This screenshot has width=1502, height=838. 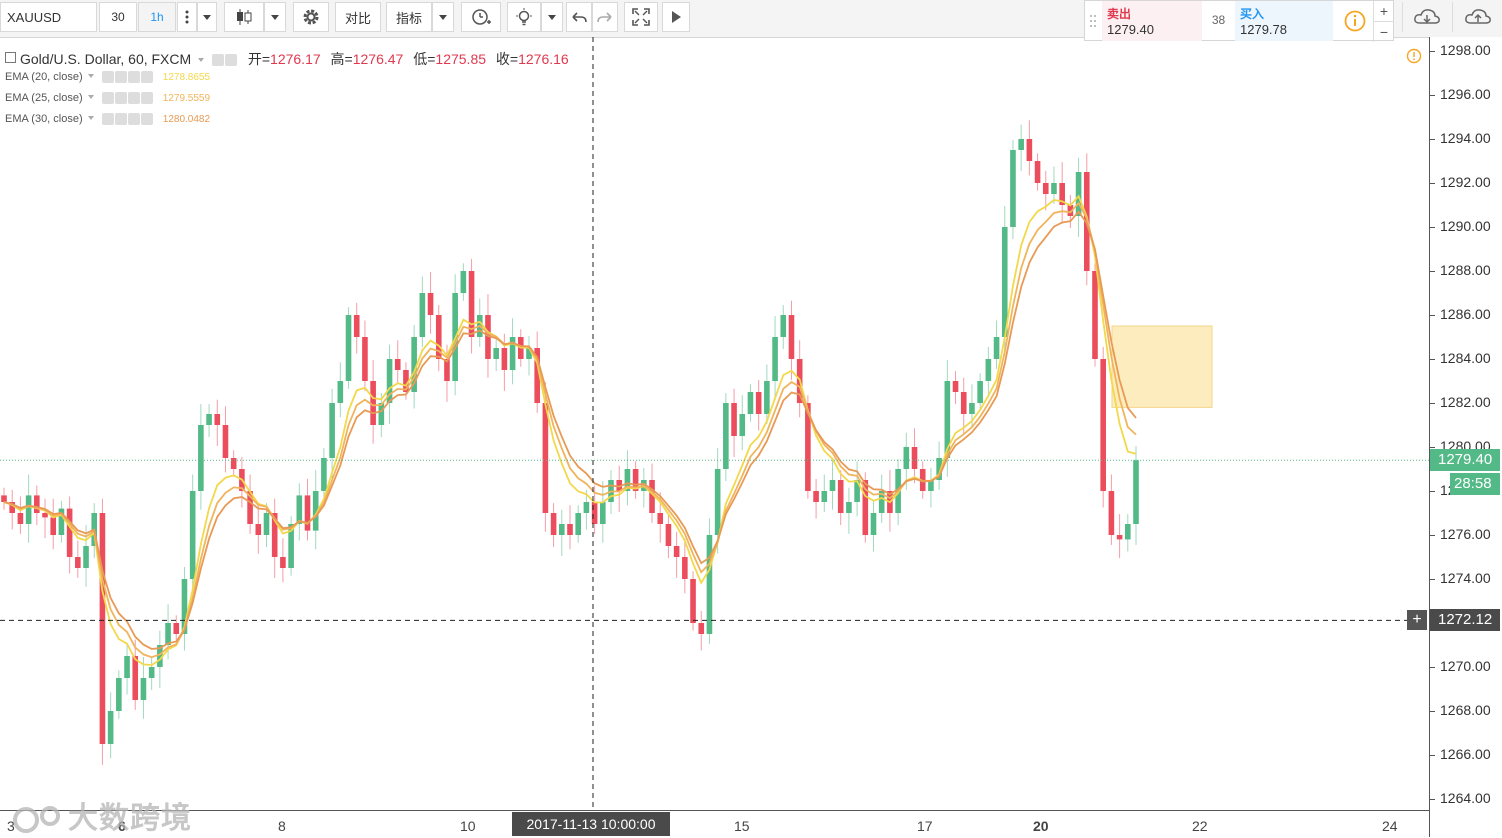 What do you see at coordinates (605, 17) in the screenshot?
I see `redo-button` at bounding box center [605, 17].